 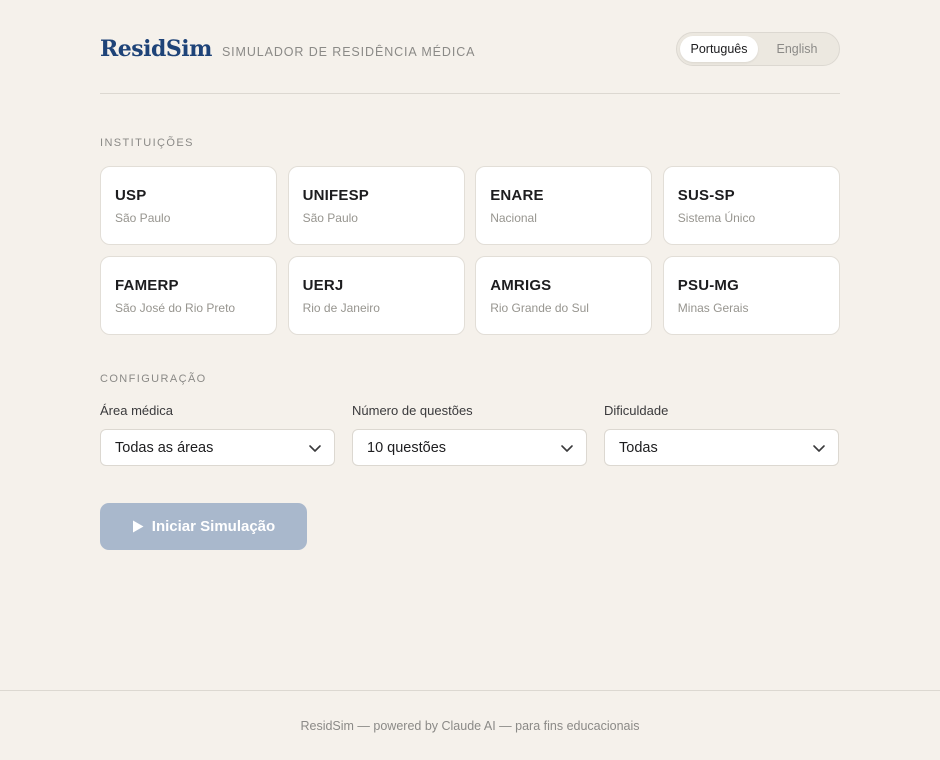 I want to click on institution-name: SUS-SP, so click(x=706, y=195).